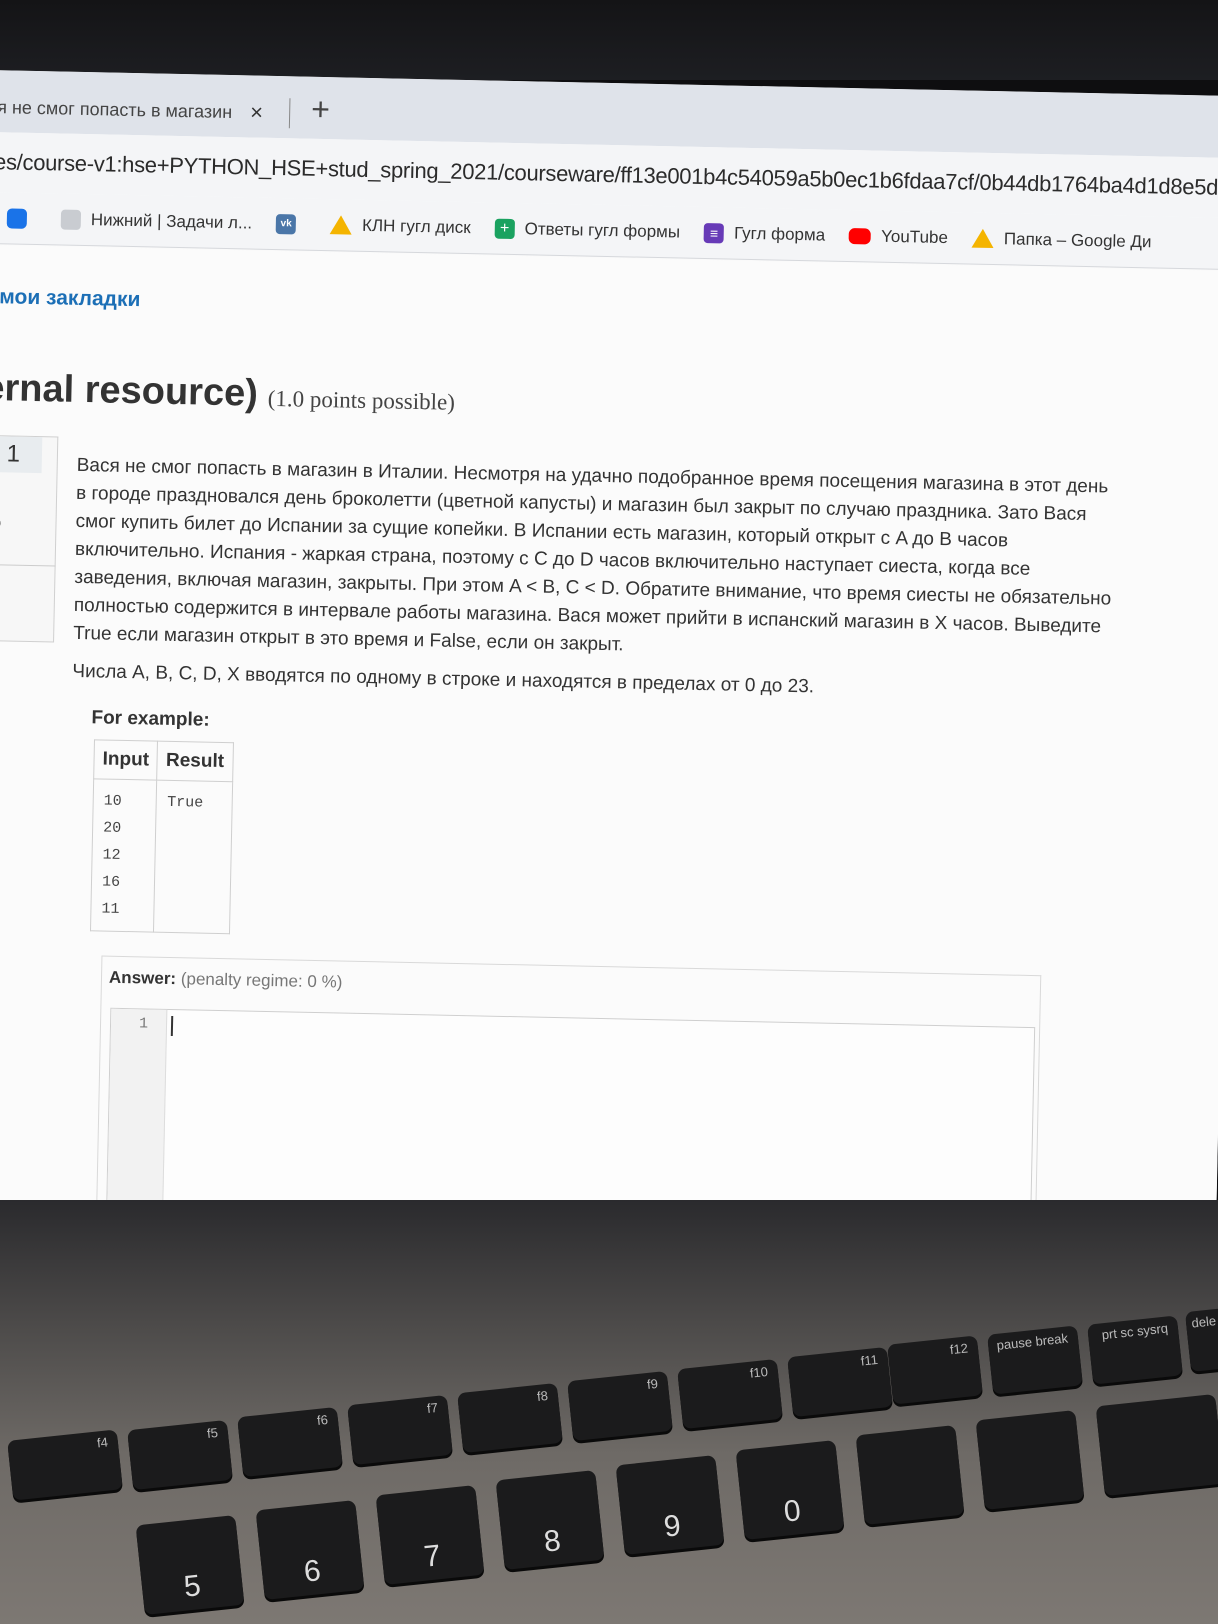 The image size is (1218, 1624). I want to click on forms-icon: ≡, so click(714, 232).